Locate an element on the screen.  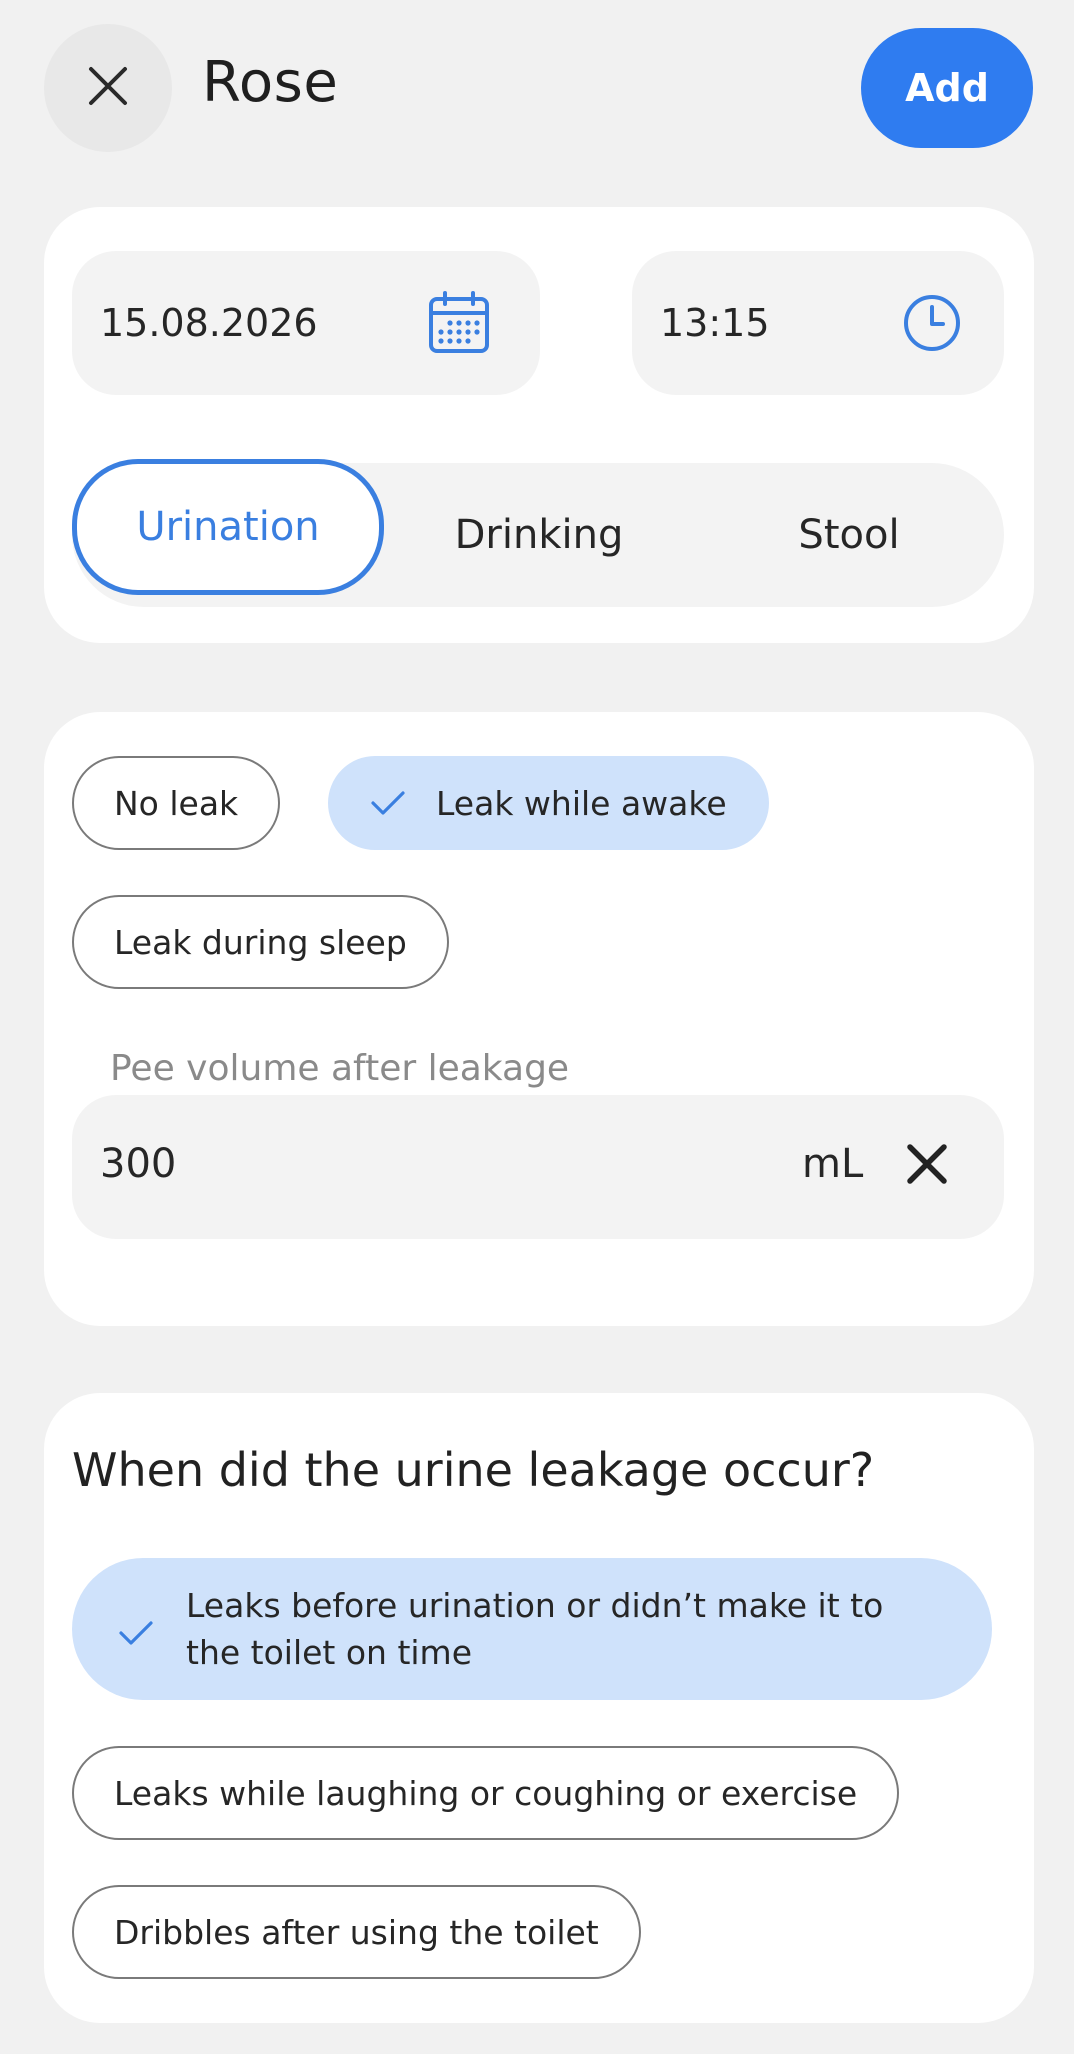
chip-label: No leak is located at coordinates (176, 803).